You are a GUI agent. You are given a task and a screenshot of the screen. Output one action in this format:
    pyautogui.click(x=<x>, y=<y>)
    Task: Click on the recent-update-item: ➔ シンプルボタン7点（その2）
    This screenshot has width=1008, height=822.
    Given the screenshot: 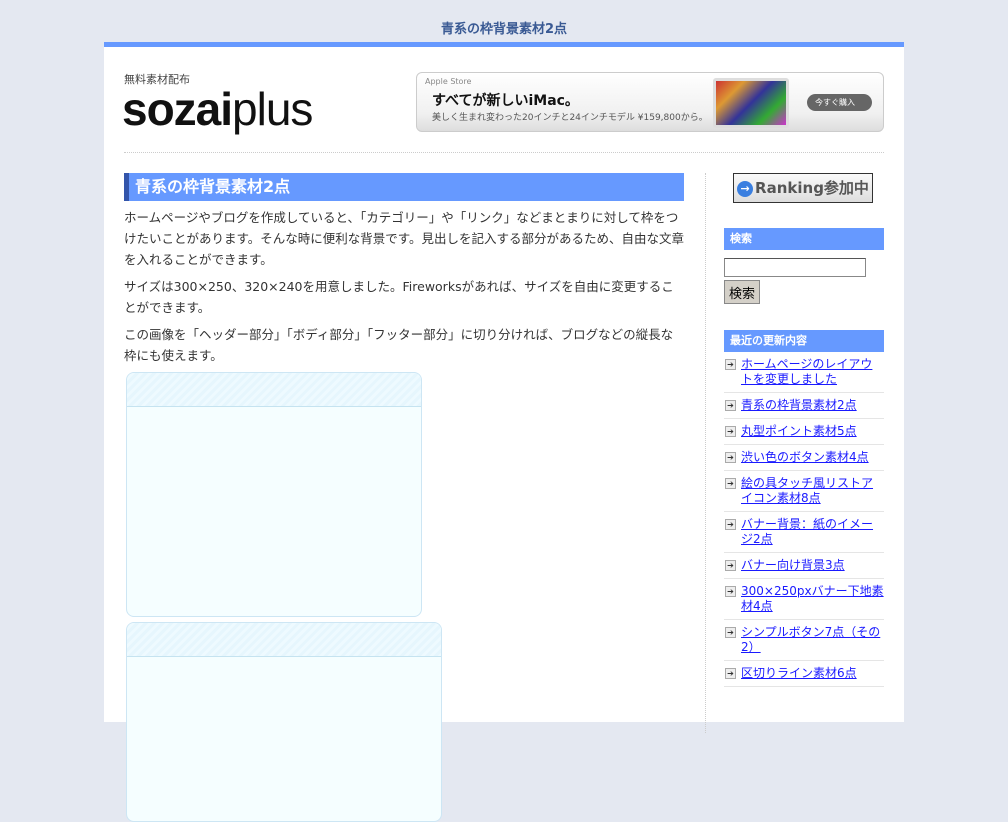 What is the action you would take?
    pyautogui.click(x=804, y=640)
    